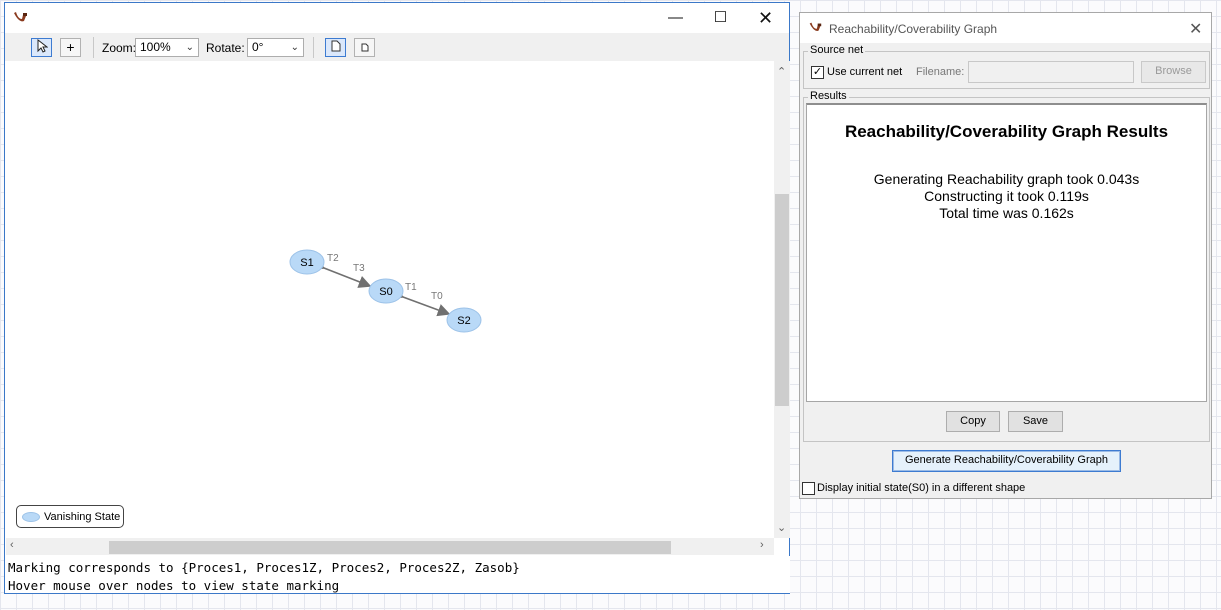  Describe the element at coordinates (720, 18) in the screenshot. I see `maximize-button: ☐` at that location.